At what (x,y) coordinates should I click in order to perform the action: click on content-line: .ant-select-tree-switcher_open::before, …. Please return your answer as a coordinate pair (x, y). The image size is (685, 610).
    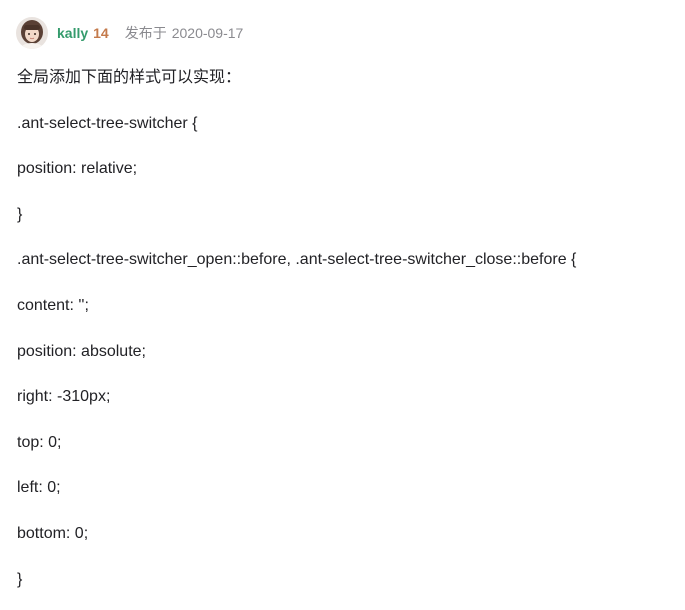
    Looking at the image, I should click on (297, 259).